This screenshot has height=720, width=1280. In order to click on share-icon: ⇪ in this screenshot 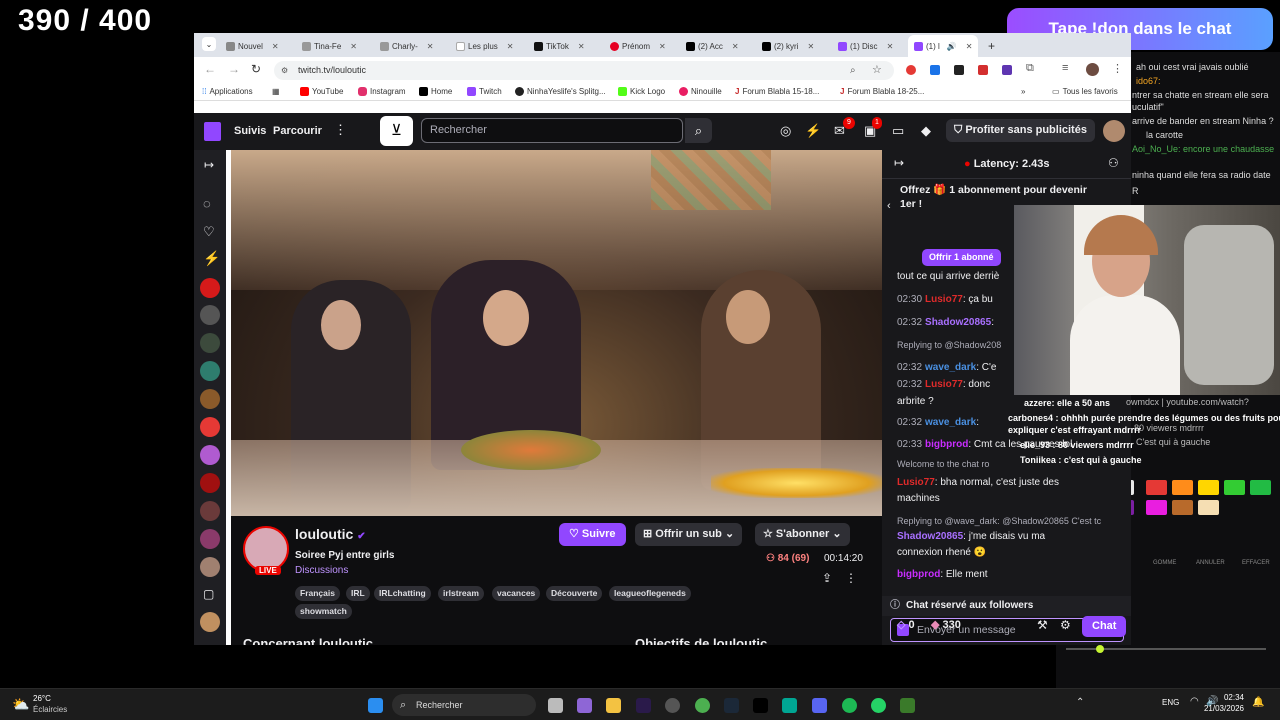, I will do `click(827, 578)`.